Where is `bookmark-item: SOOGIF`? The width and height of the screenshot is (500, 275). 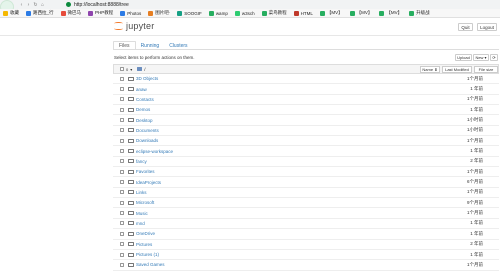 bookmark-item: SOOGIF is located at coordinates (189, 13).